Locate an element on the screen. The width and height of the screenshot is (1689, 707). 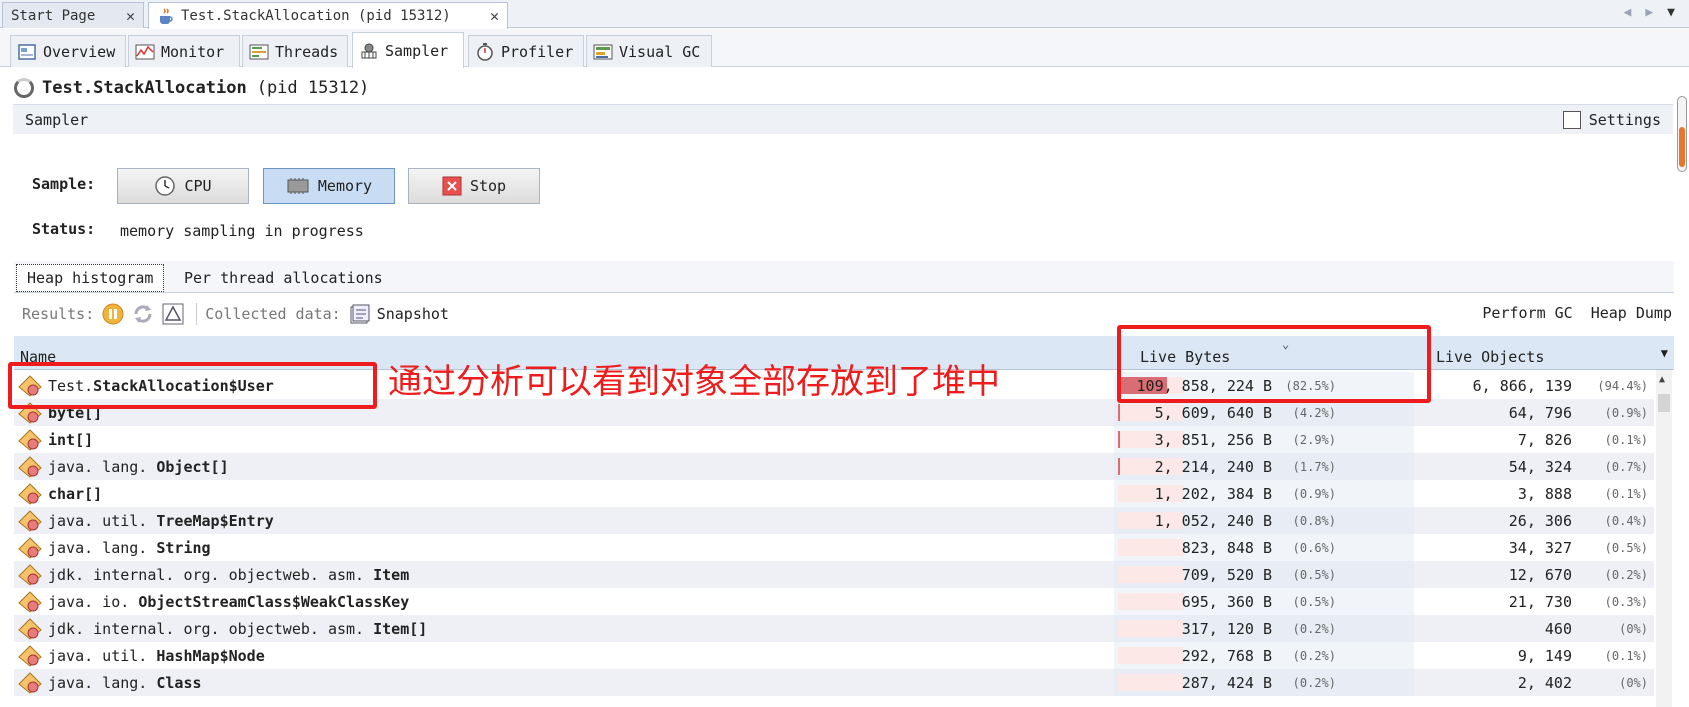
table-scrollbar: ▲ is located at coordinates (1664, 538).